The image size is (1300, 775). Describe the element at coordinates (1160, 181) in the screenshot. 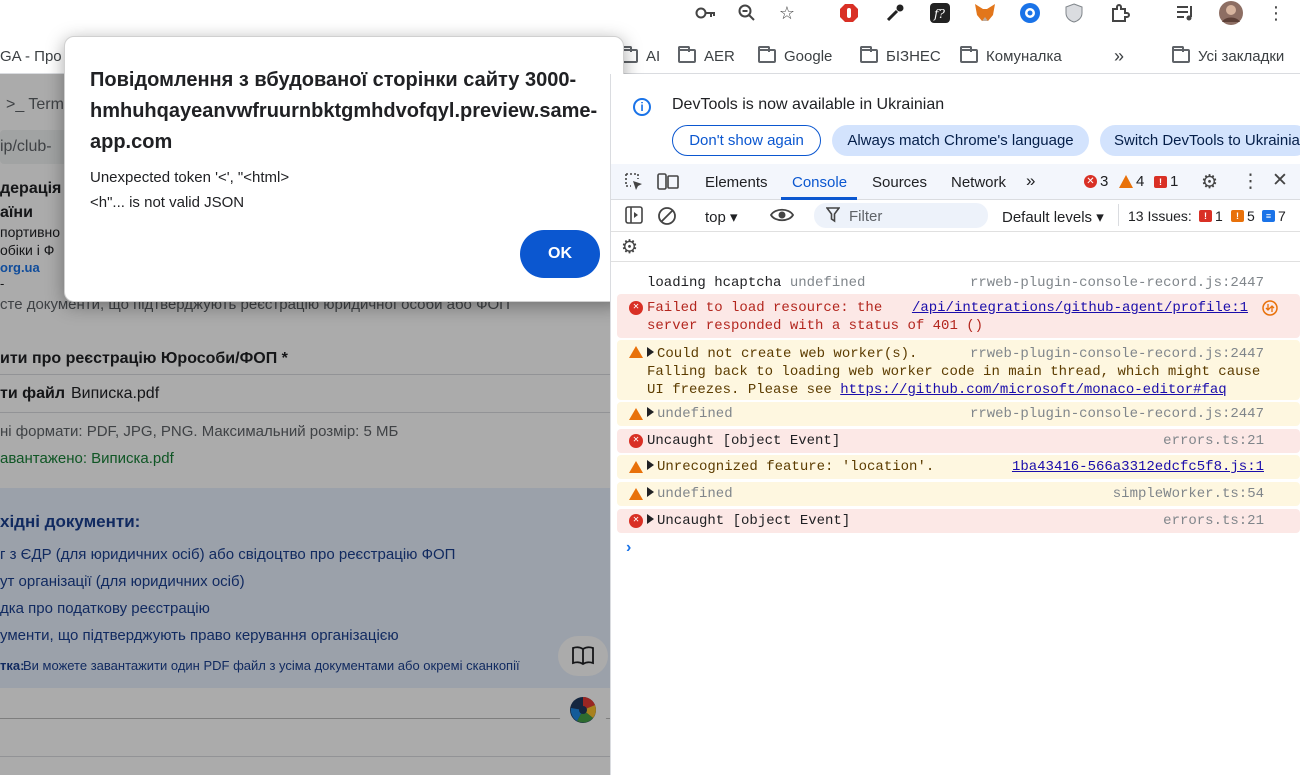

I see `issue-icon: !` at that location.